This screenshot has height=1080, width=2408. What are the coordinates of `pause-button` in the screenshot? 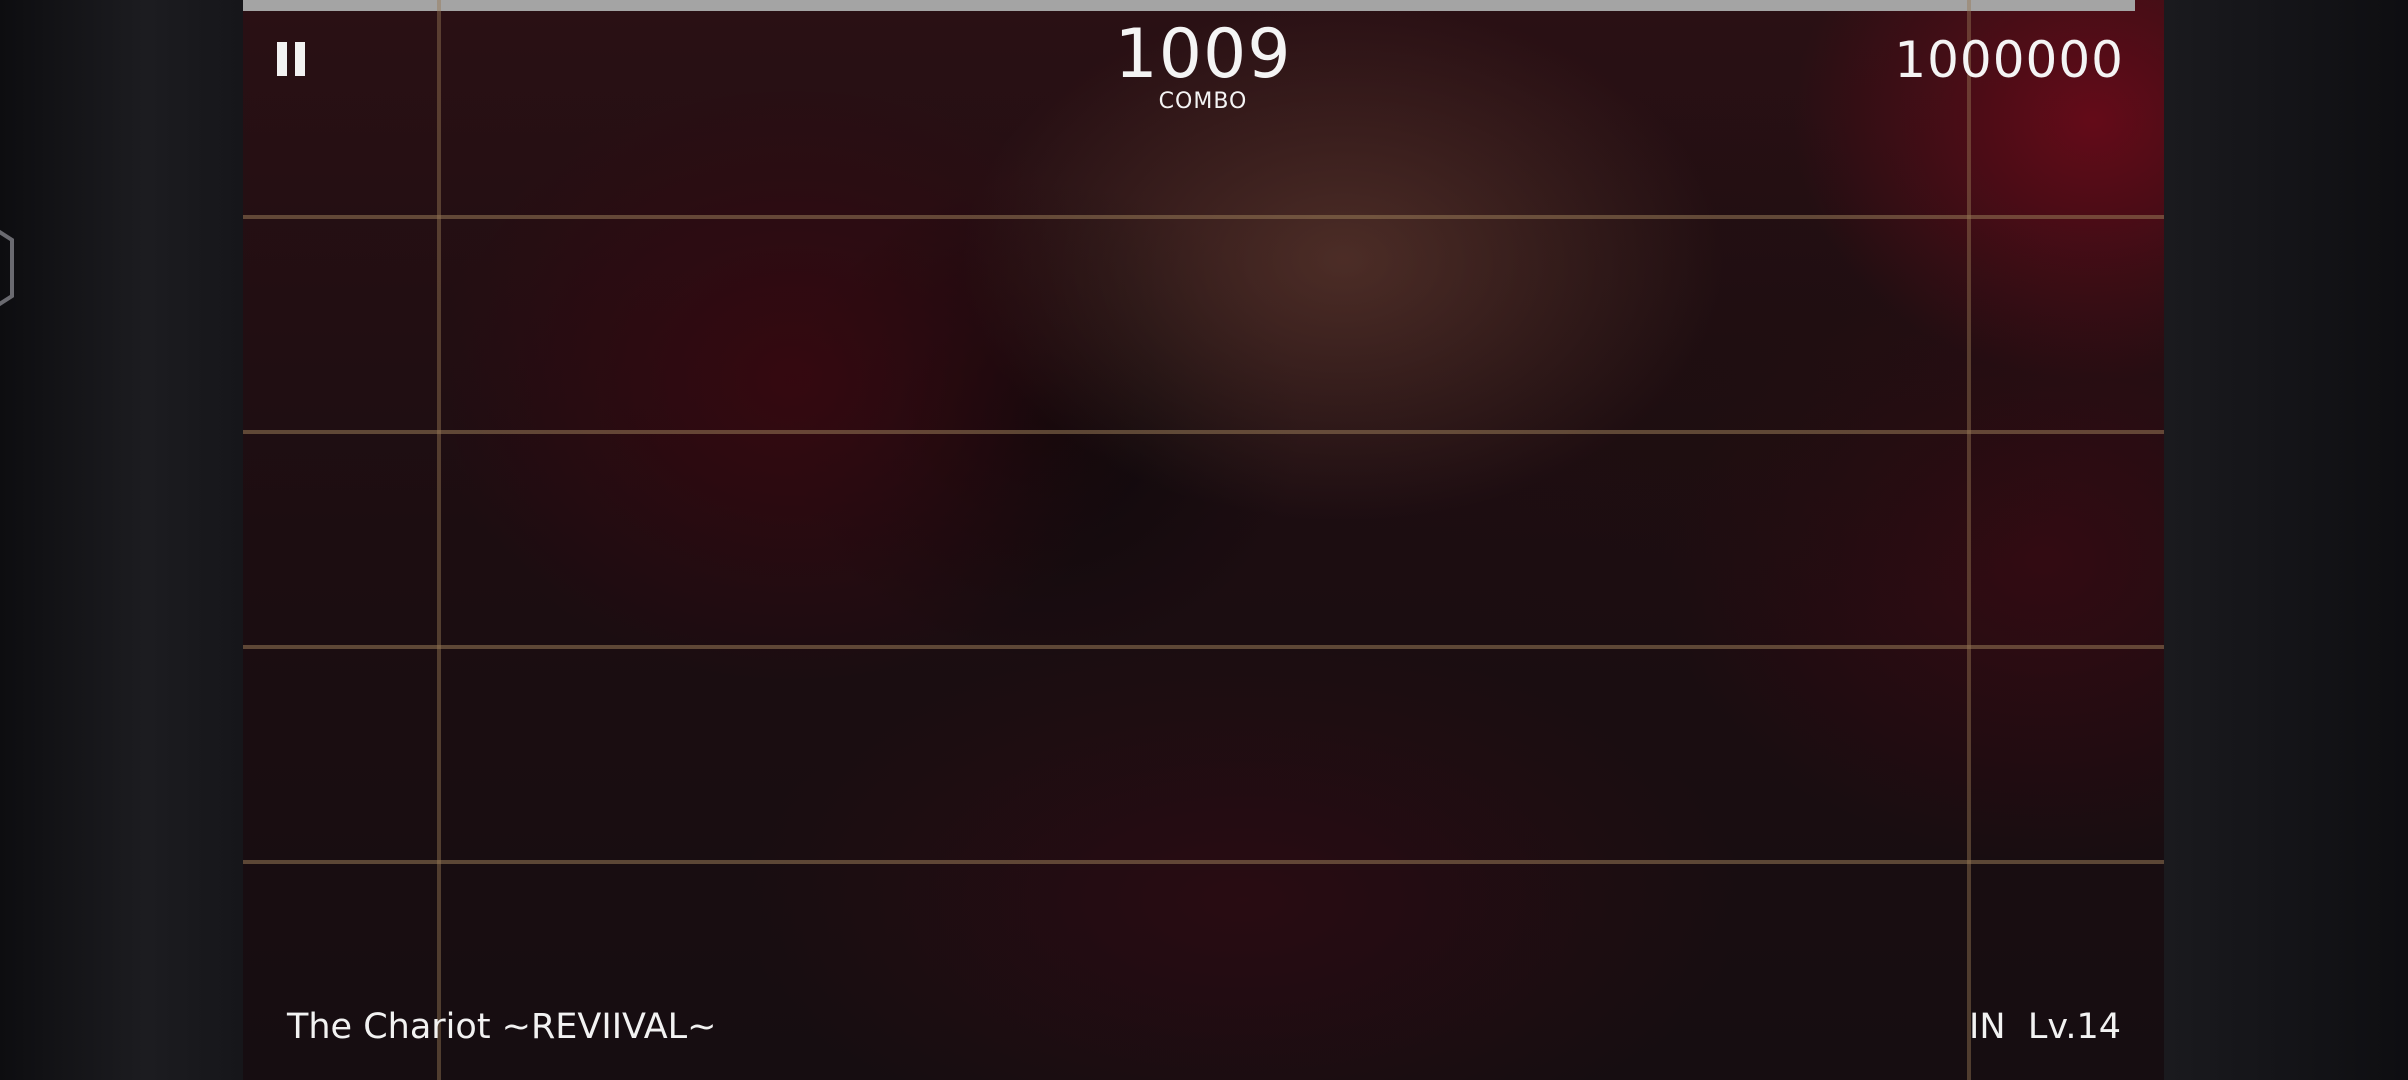 It's located at (293, 59).